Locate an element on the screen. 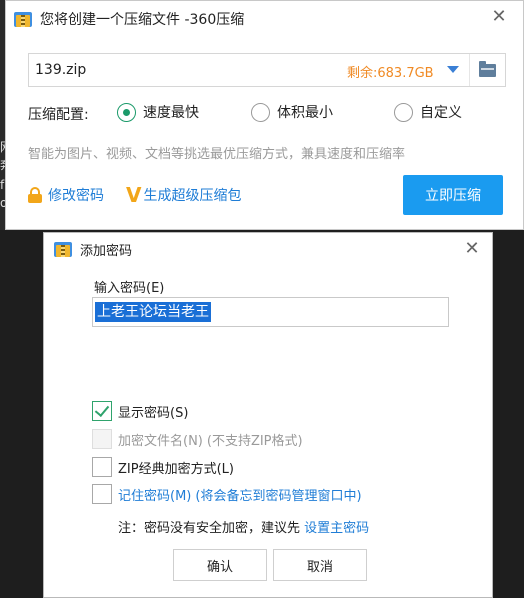 This screenshot has width=524, height=598. checkbox-label: 显示密码(S) is located at coordinates (153, 413).